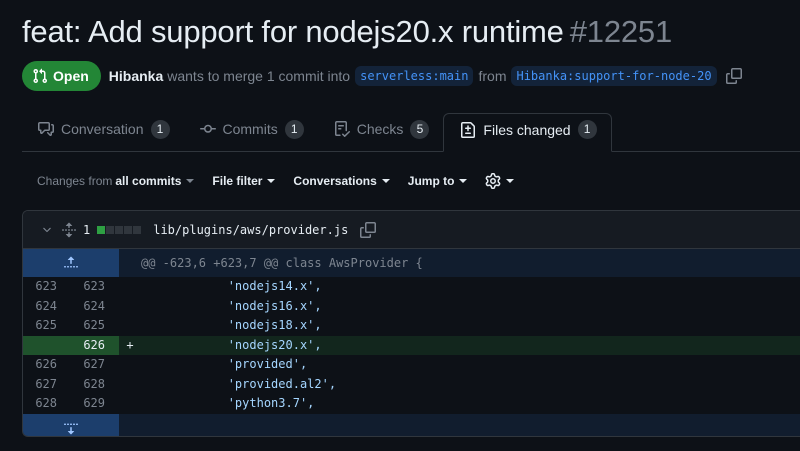 This screenshot has height=451, width=800. I want to click on pr-number: #12251, so click(620, 31).